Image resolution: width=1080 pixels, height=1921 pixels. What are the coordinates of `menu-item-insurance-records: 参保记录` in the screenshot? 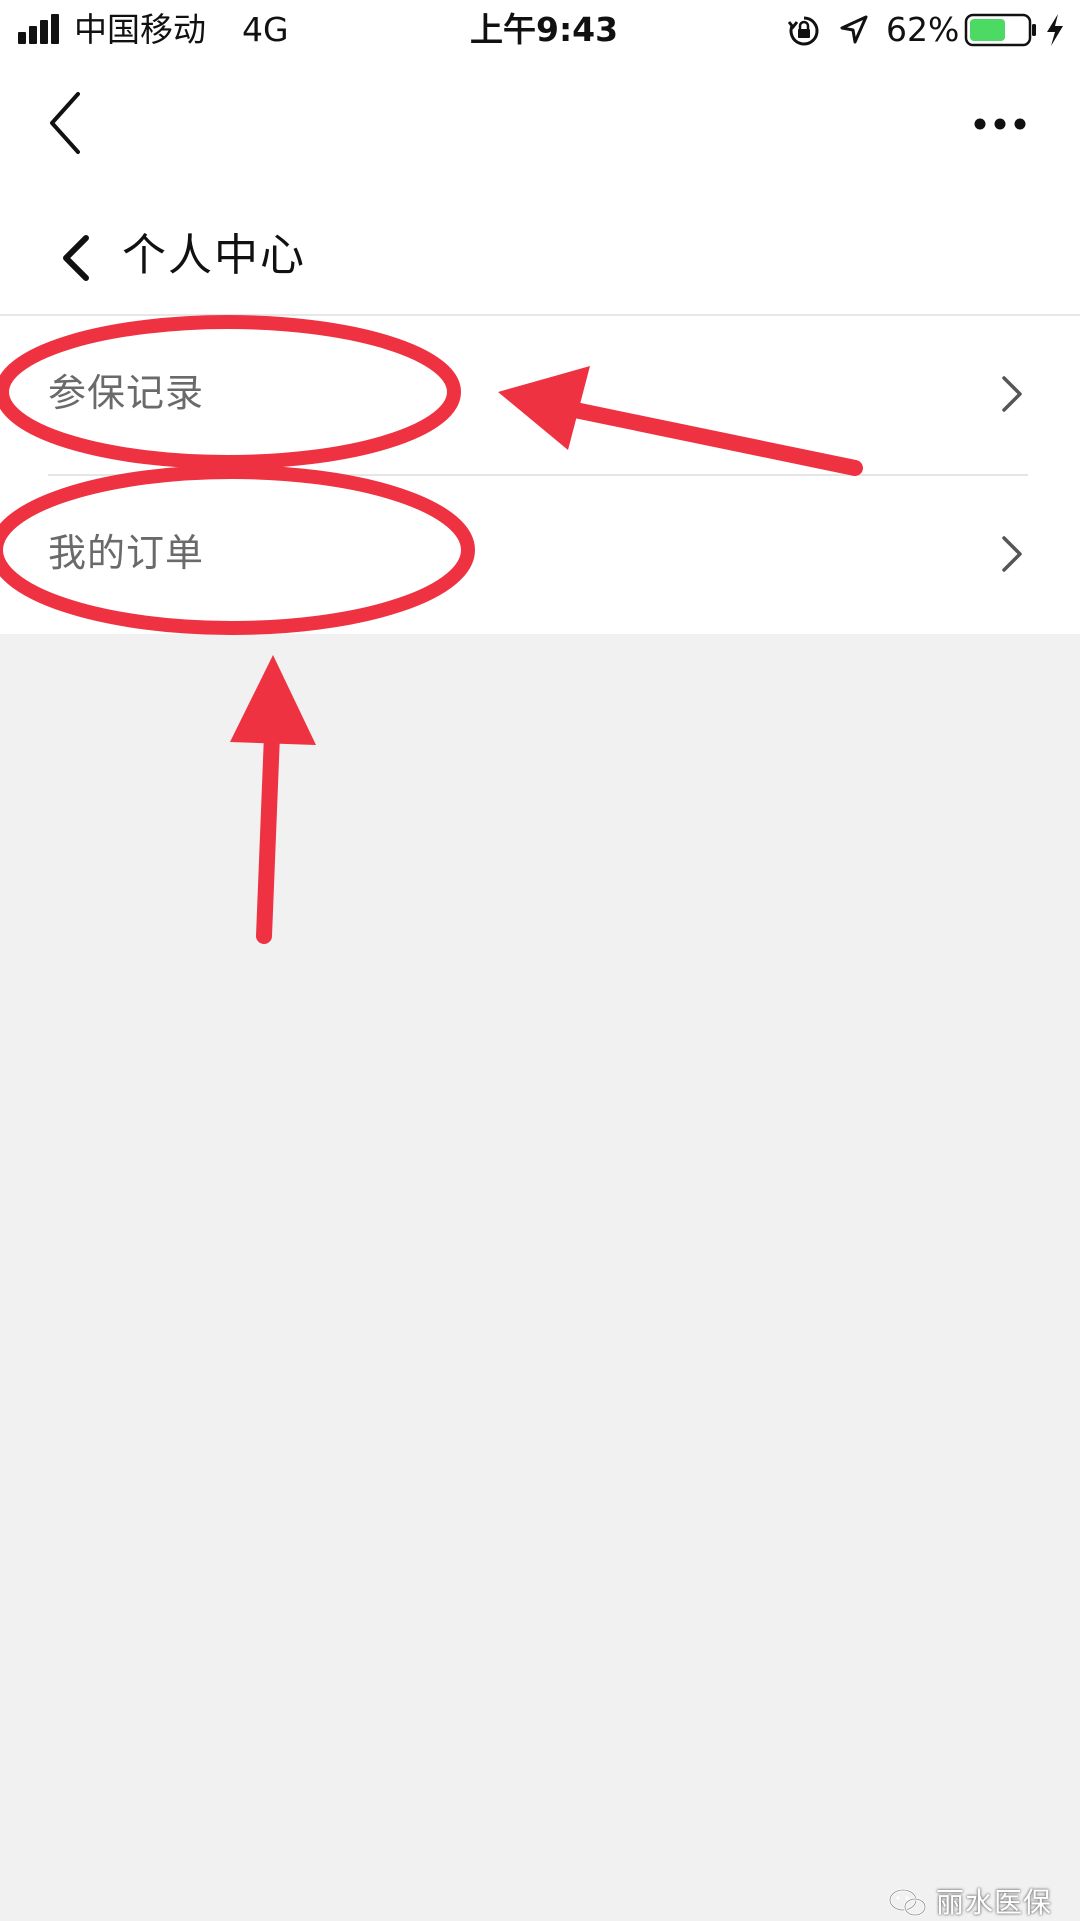 It's located at (540, 395).